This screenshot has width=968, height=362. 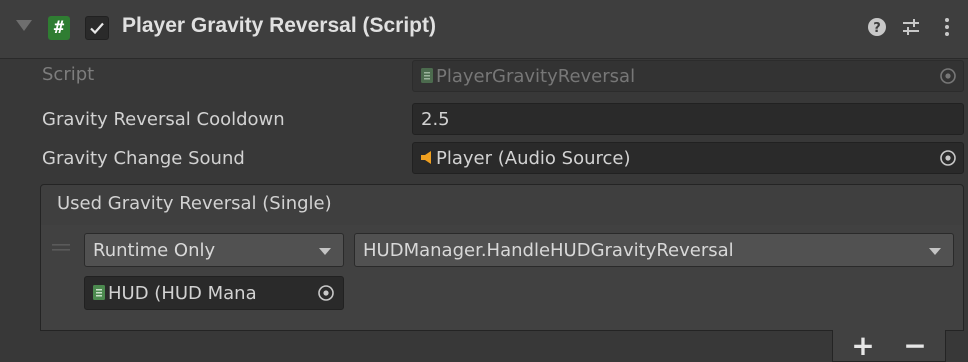 I want to click on add-listener-button: +, so click(x=863, y=346).